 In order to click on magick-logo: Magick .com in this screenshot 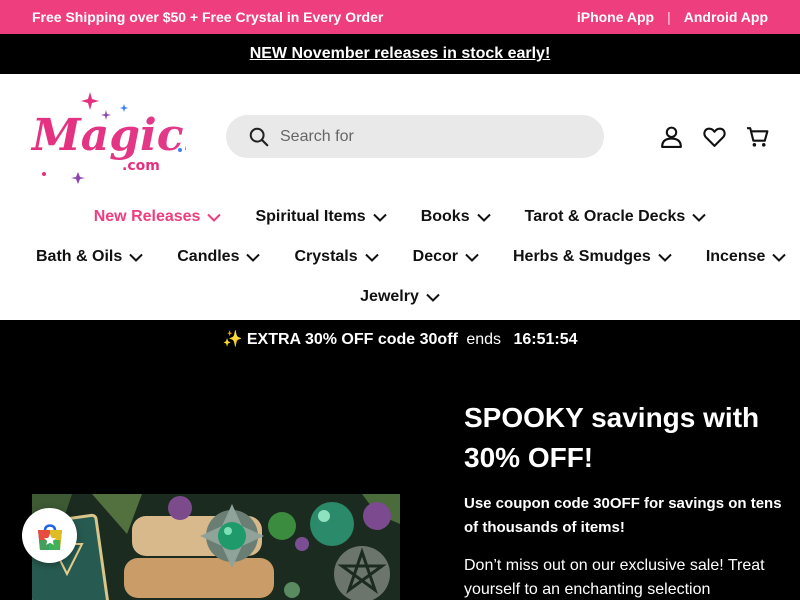, I will do `click(108, 136)`.